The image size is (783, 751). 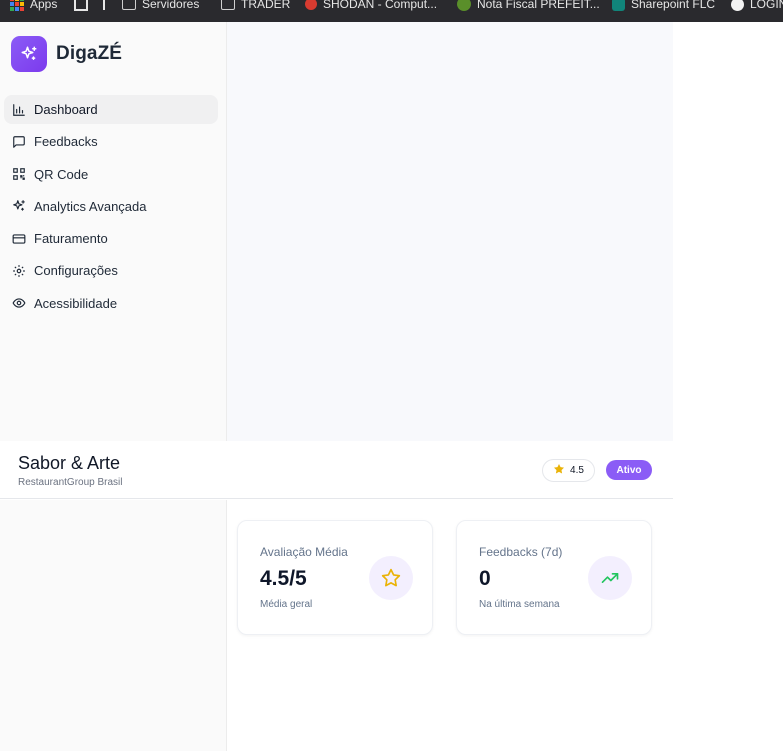 What do you see at coordinates (18, 270) in the screenshot?
I see `gear-icon` at bounding box center [18, 270].